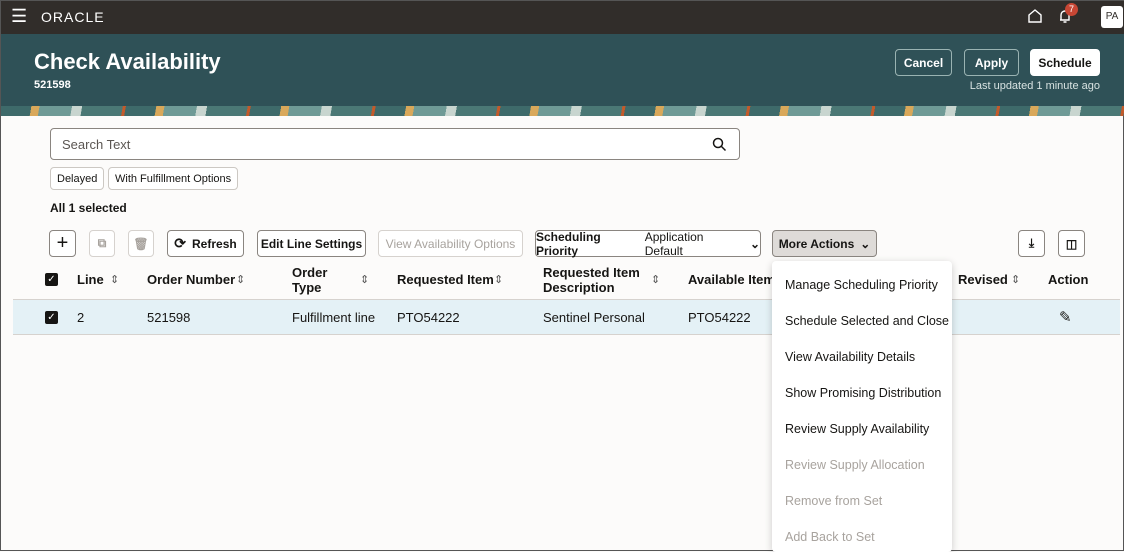  I want to click on decorative-strip, so click(562, 111).